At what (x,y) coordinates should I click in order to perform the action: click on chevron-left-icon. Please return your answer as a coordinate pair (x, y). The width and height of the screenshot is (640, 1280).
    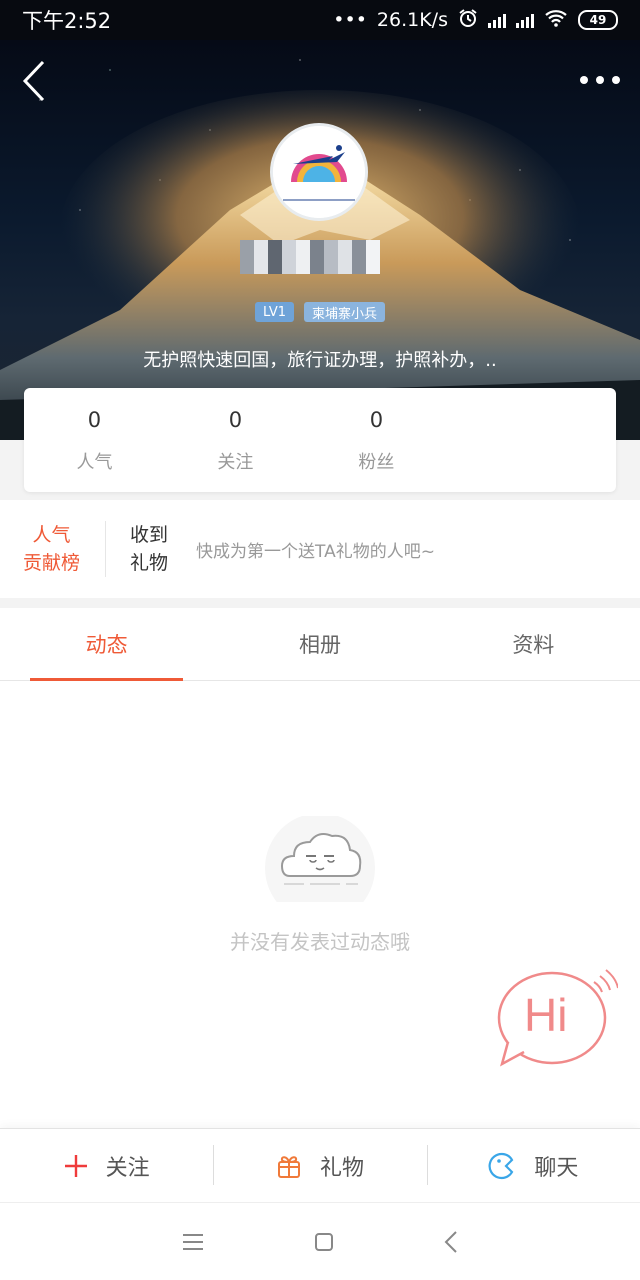
    Looking at the image, I should click on (33, 81).